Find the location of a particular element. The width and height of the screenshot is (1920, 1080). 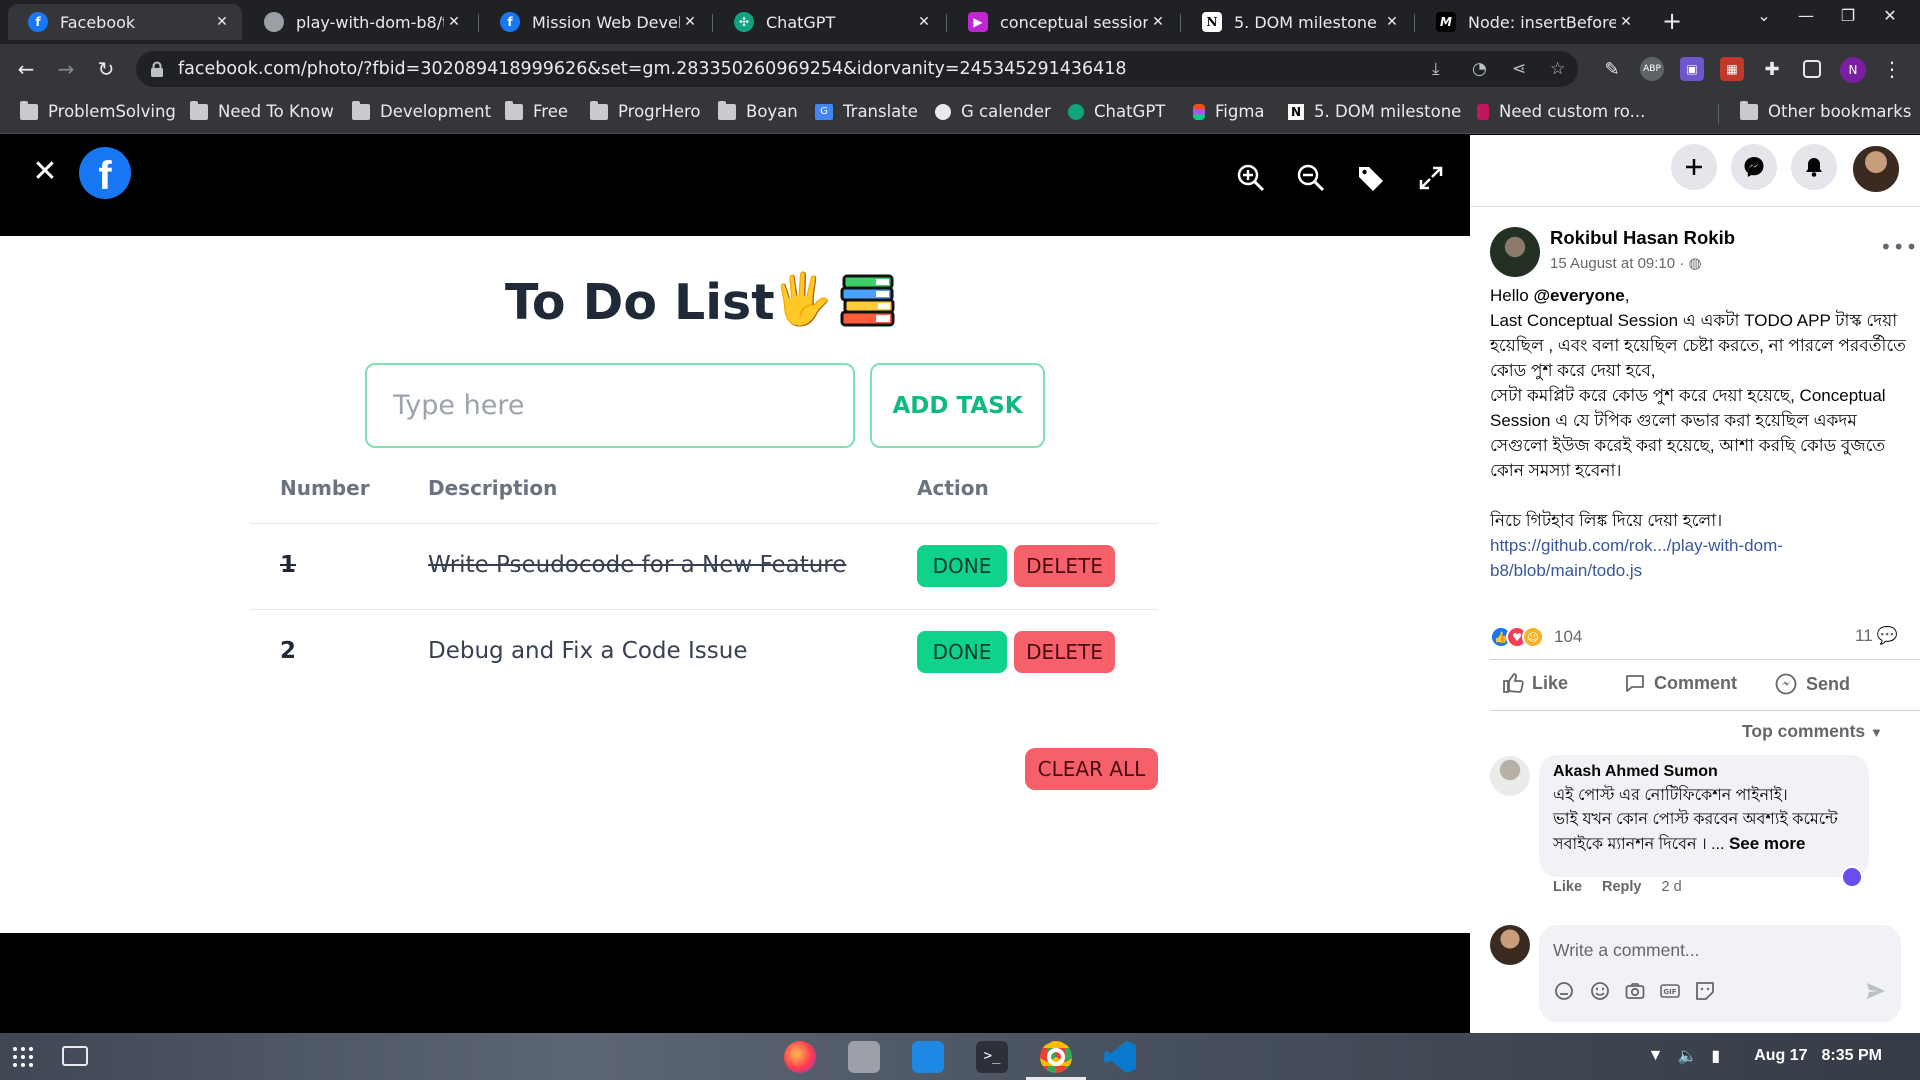

send-button: Send is located at coordinates (1812, 684).